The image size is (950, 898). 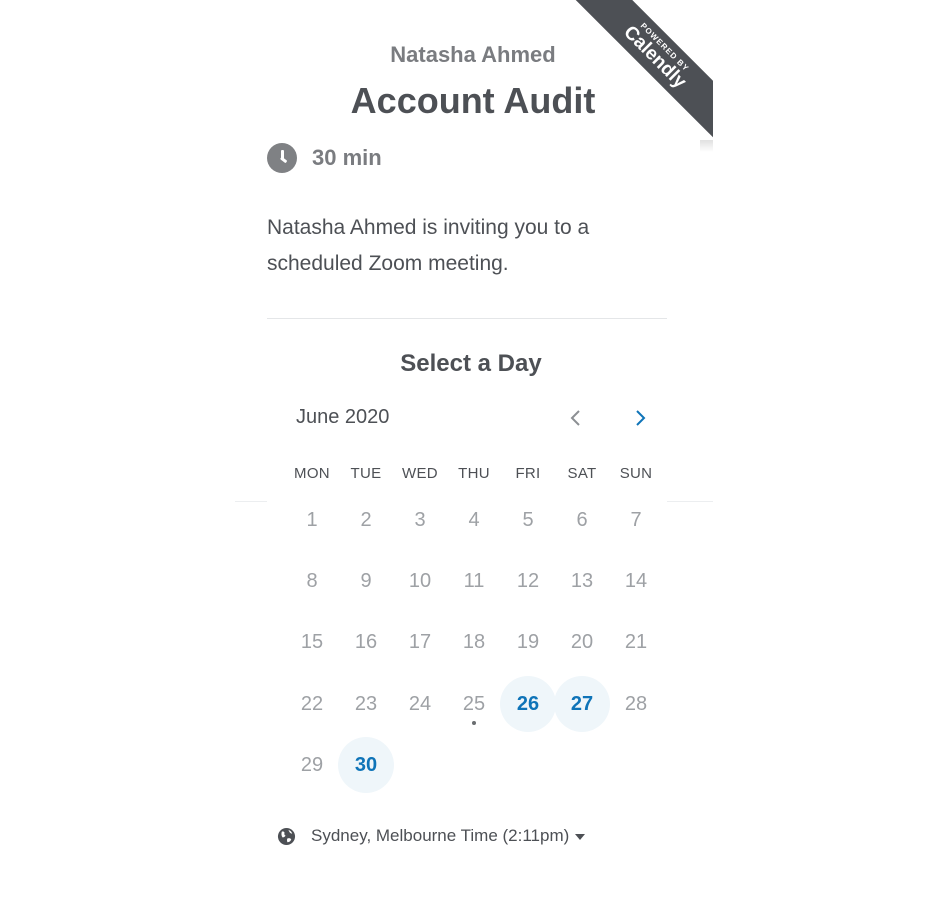 I want to click on divider, so click(x=467, y=318).